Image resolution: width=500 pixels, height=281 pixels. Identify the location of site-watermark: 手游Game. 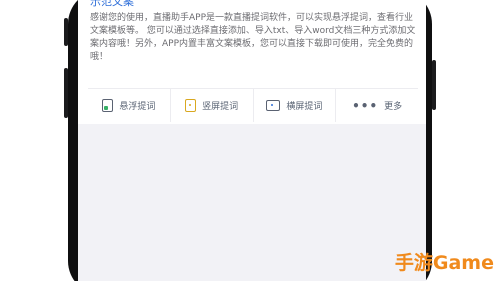
(444, 263).